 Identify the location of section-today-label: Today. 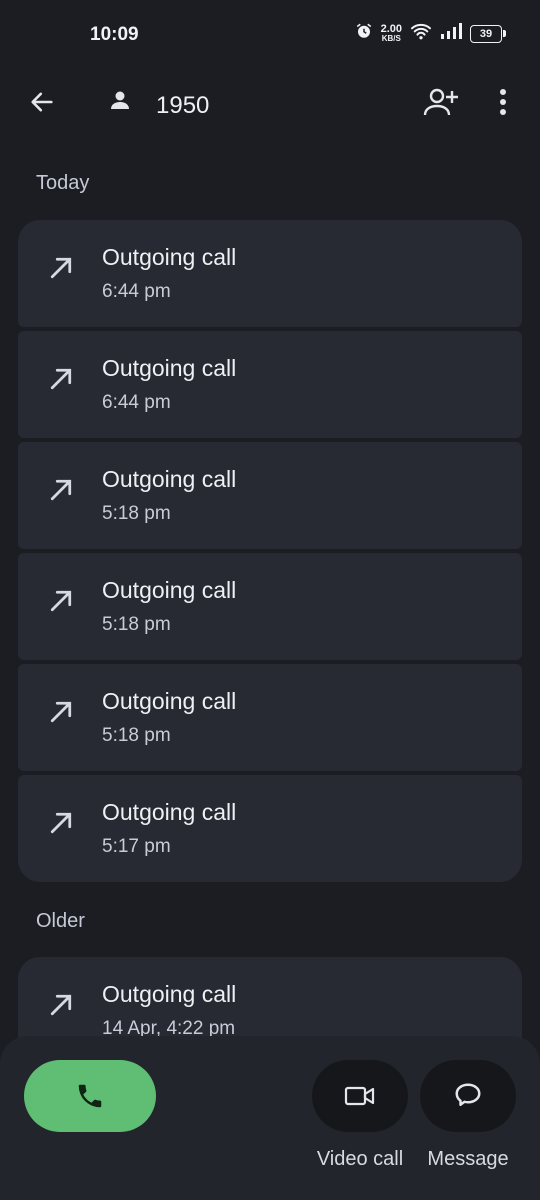
(63, 183).